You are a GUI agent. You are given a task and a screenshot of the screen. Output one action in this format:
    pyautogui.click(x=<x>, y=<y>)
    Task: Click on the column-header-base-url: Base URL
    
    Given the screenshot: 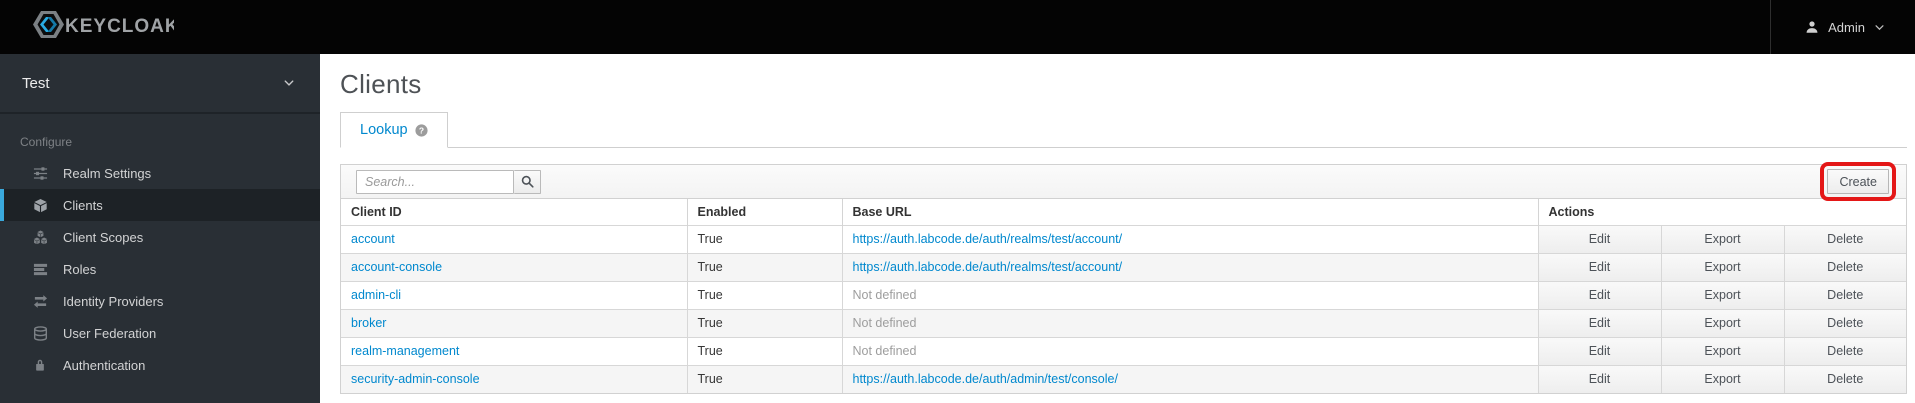 What is the action you would take?
    pyautogui.click(x=1189, y=212)
    